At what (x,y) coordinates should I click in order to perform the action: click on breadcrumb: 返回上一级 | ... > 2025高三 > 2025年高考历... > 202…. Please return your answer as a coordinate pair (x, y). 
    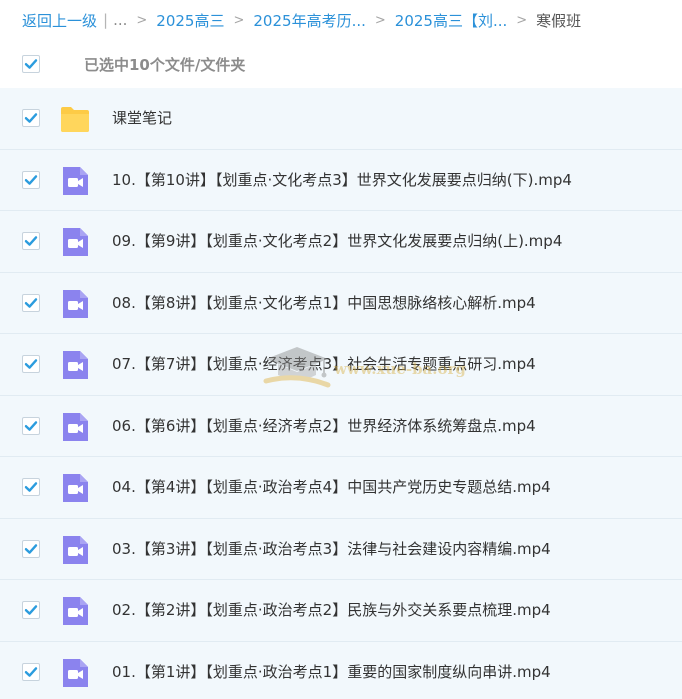
    Looking at the image, I should click on (341, 20).